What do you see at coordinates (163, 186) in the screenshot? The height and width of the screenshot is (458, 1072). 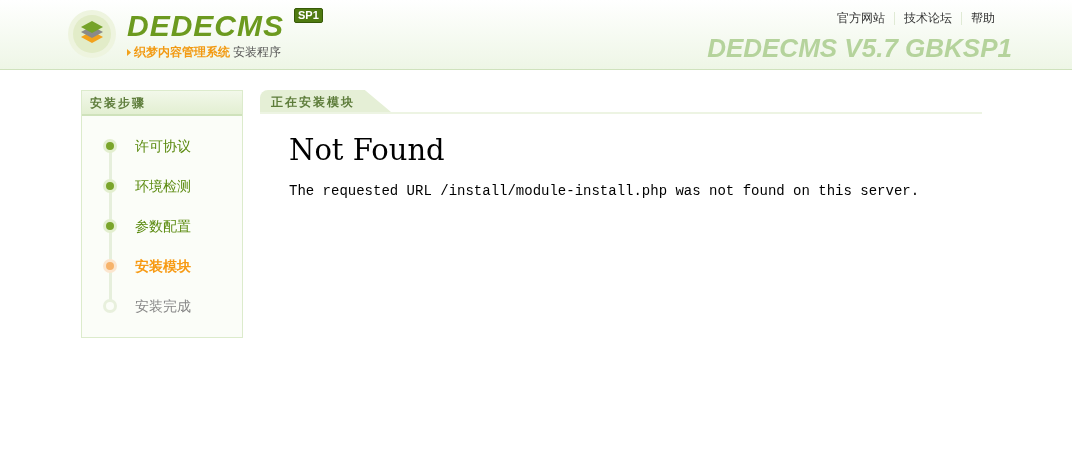 I see `step-label: 环境检测` at bounding box center [163, 186].